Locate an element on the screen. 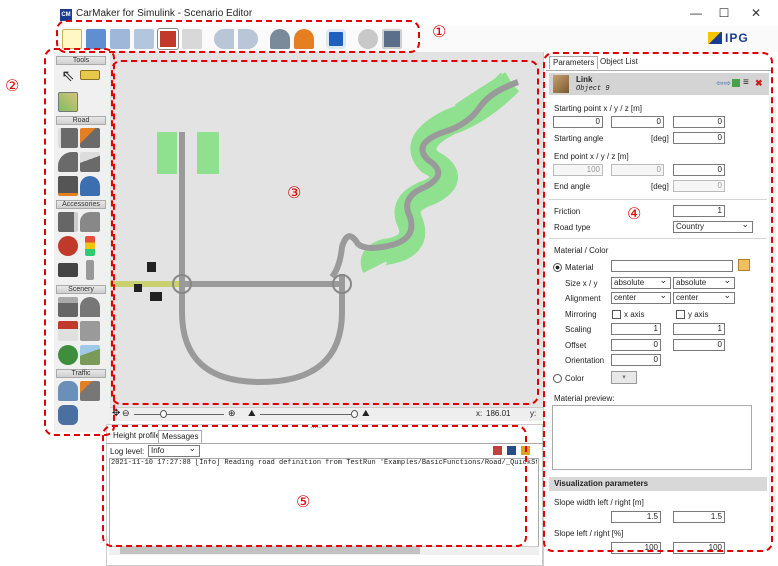 This screenshot has width=778, height=566. annotation-messages-box is located at coordinates (314, 486).